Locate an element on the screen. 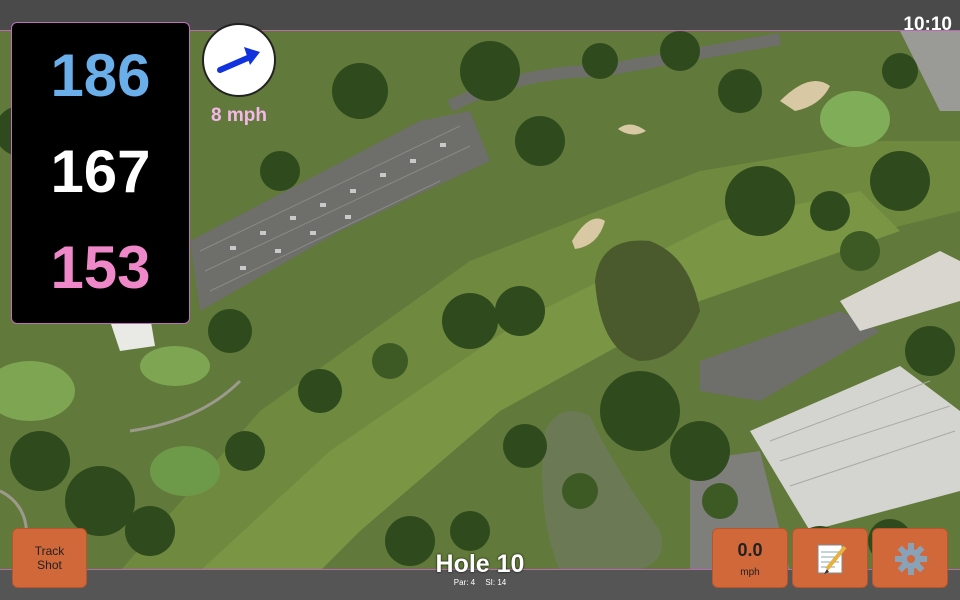 The image size is (960, 600). middle-distance: 167 is located at coordinates (100, 171).